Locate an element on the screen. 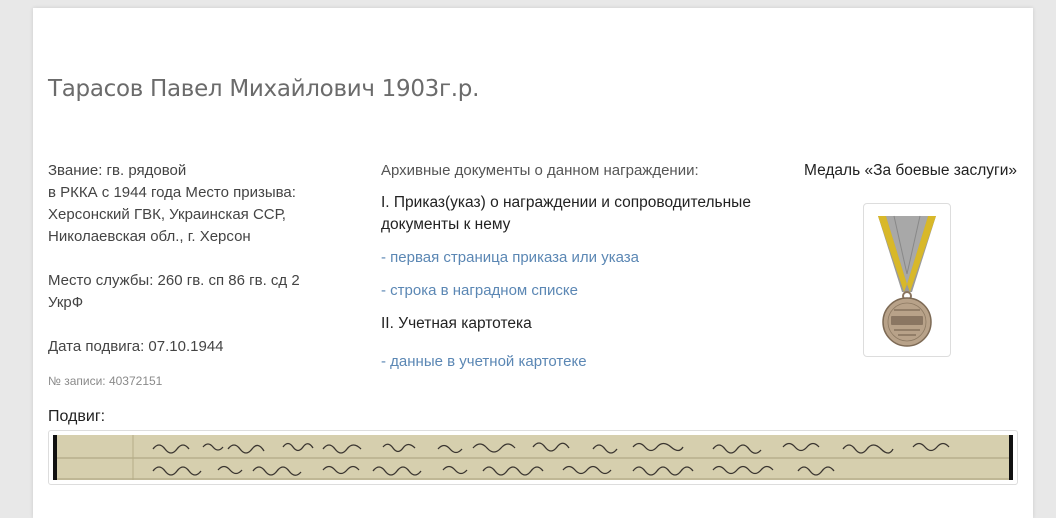  medal-panel: Медаль «За боевые заслуги» is located at coordinates (910, 258).